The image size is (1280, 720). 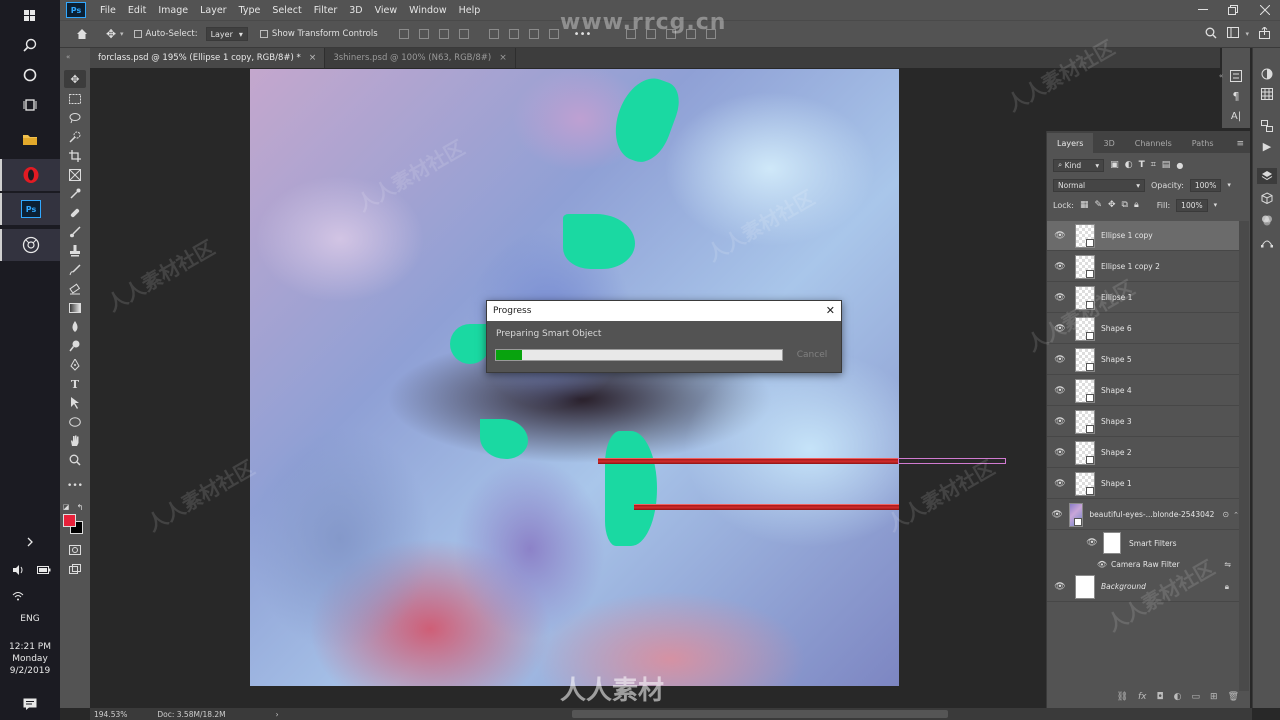 I want to click on tab-layers: Layers, so click(x=1070, y=143).